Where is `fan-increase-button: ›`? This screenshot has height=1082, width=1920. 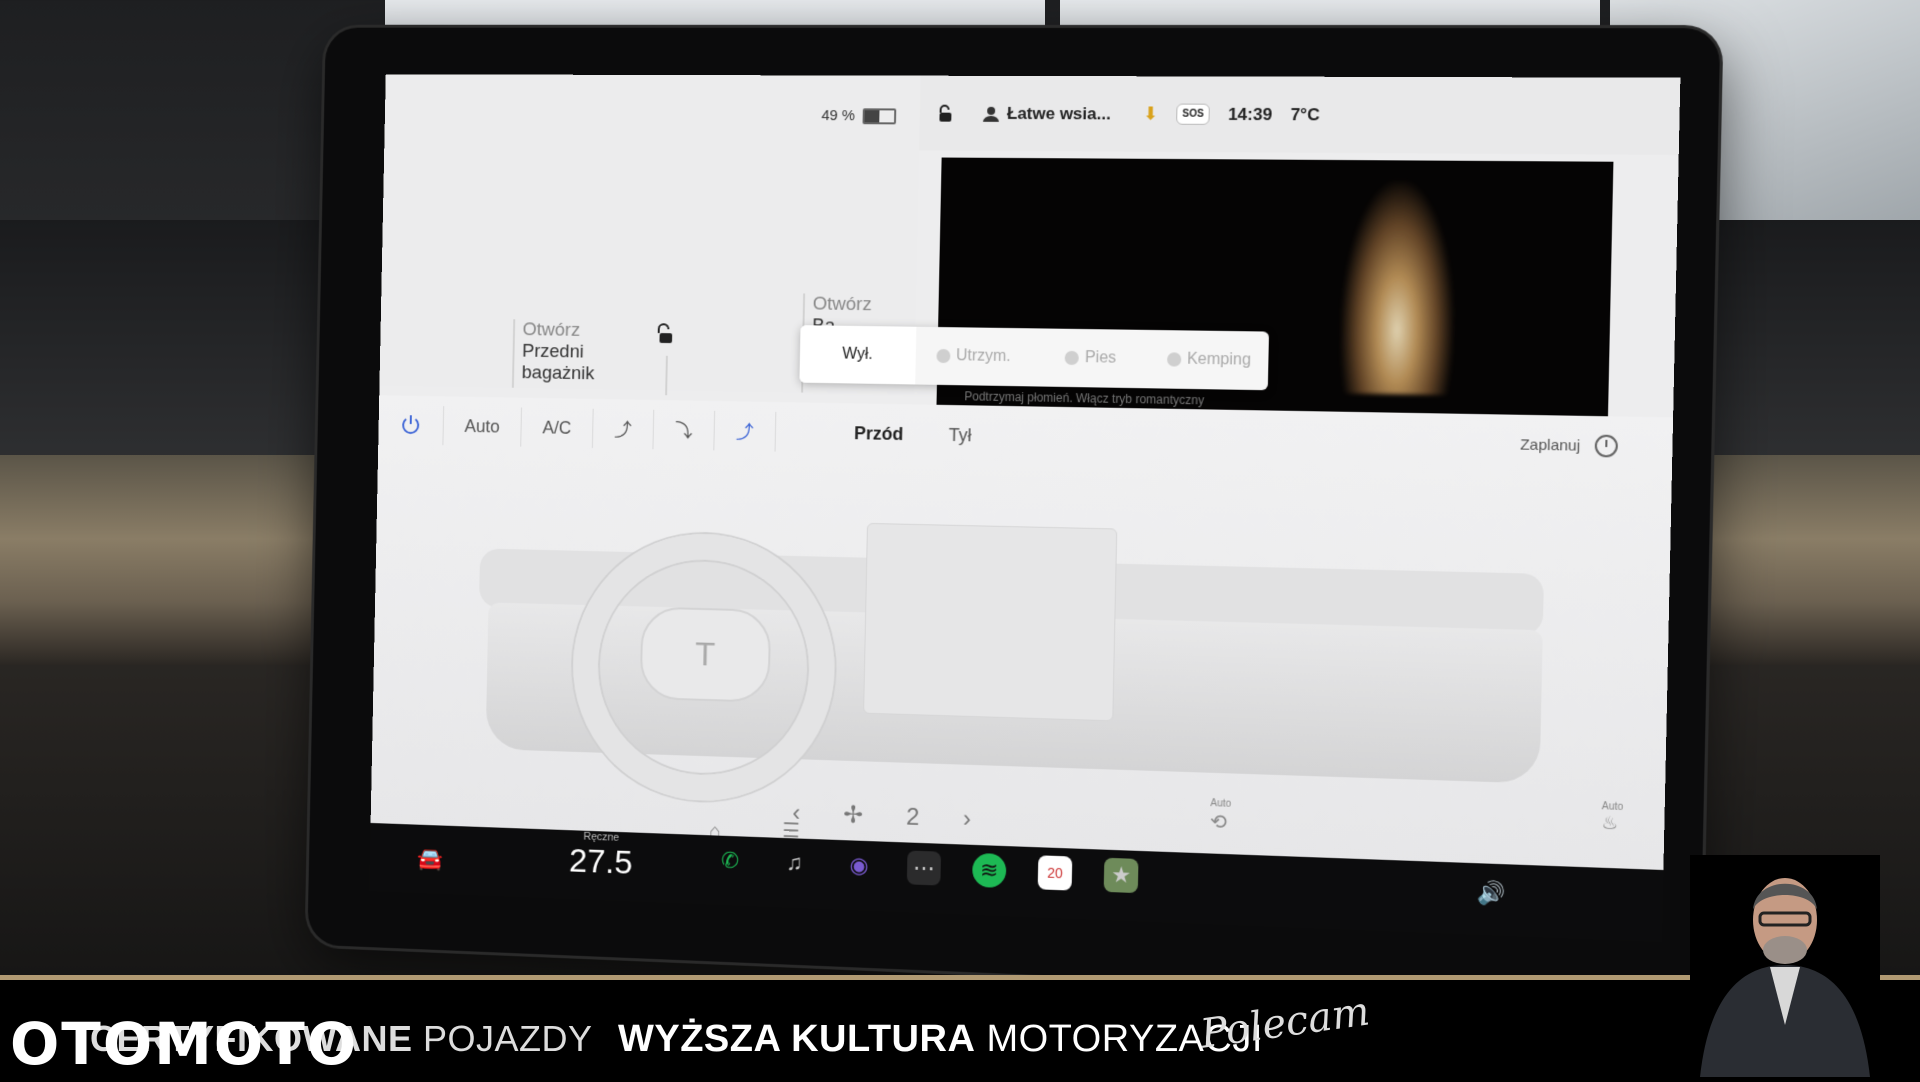 fan-increase-button: › is located at coordinates (967, 819).